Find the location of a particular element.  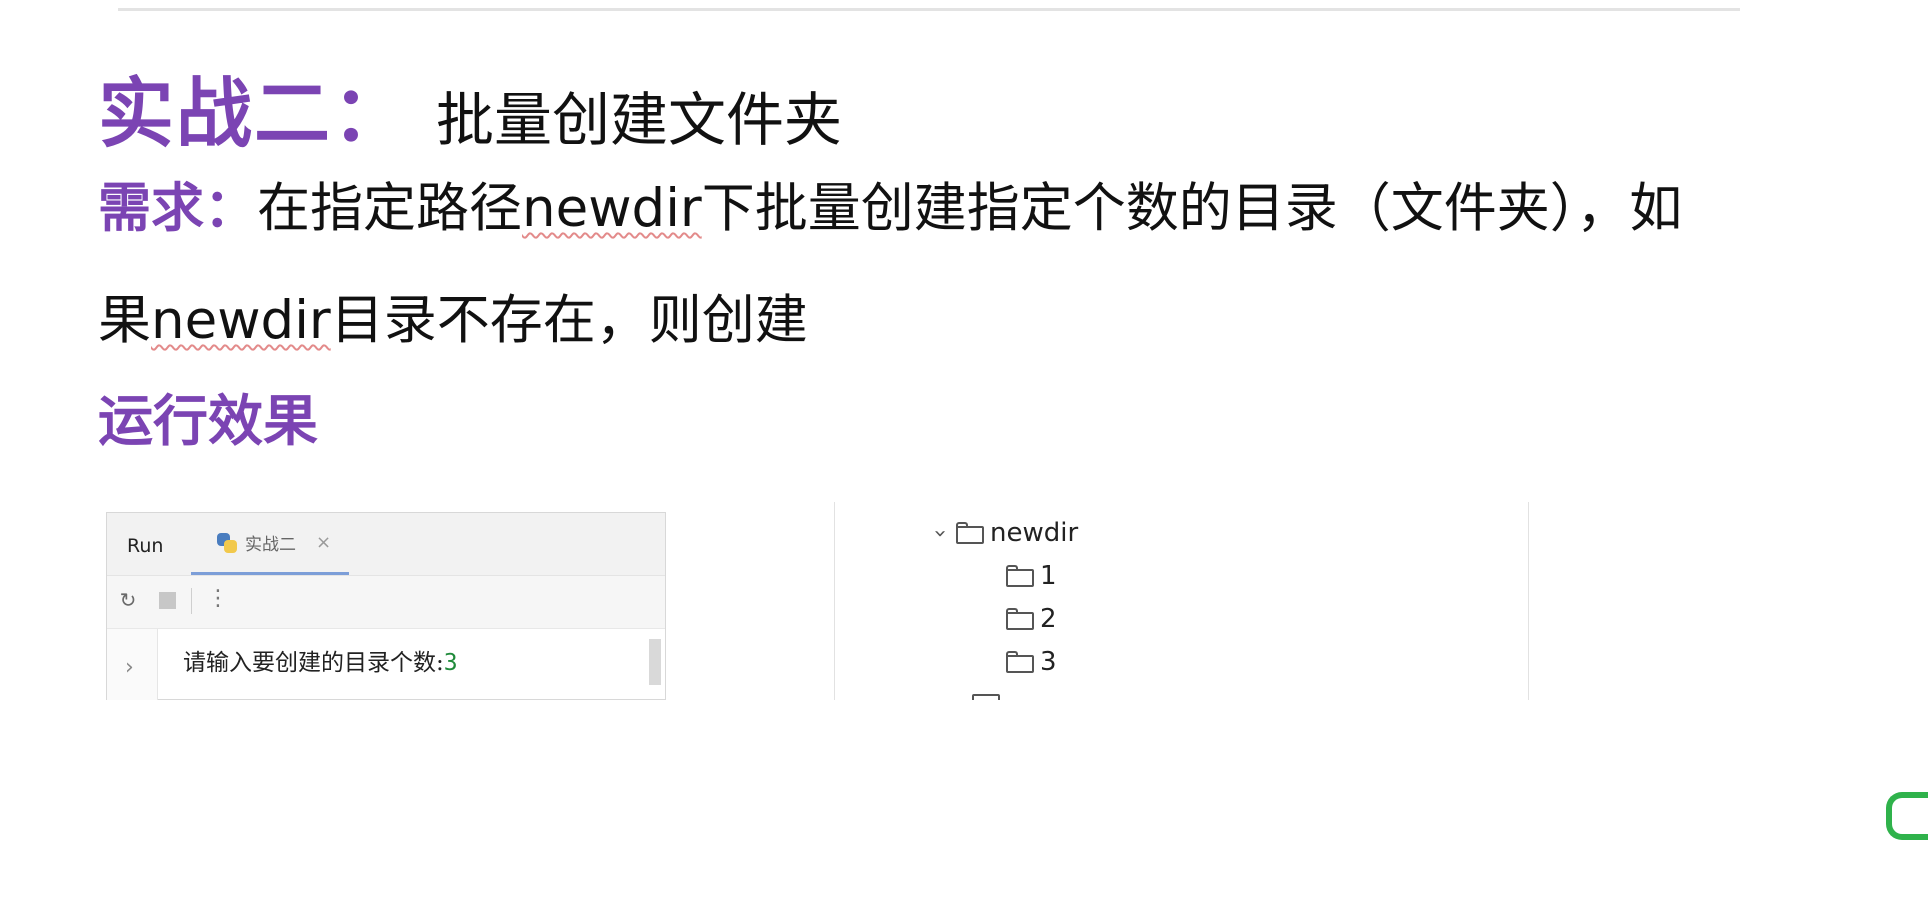

requirement-text-3: 果 is located at coordinates (124, 320).